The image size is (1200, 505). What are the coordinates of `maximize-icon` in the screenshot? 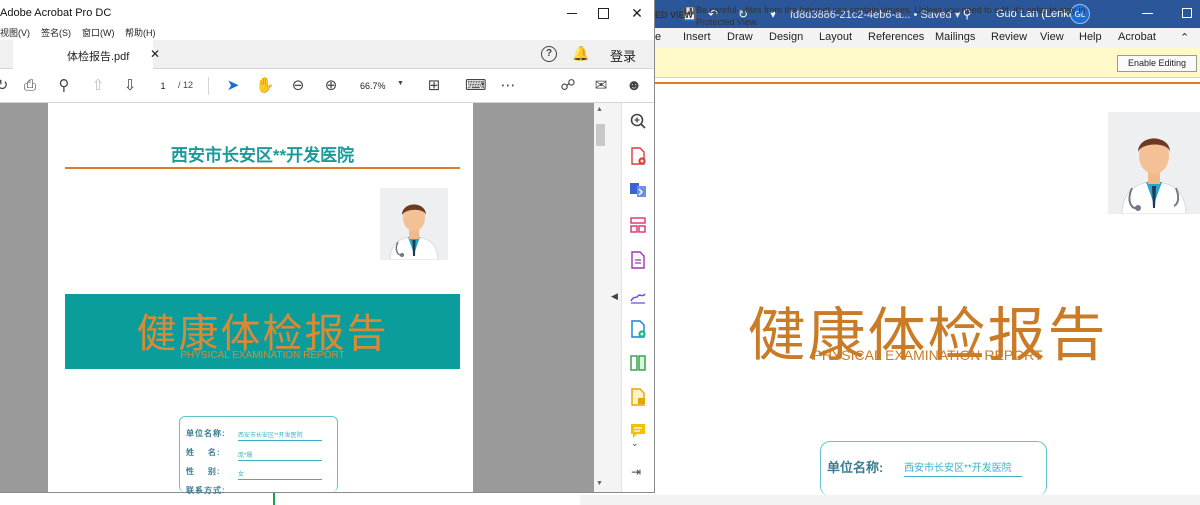 It's located at (1187, 13).